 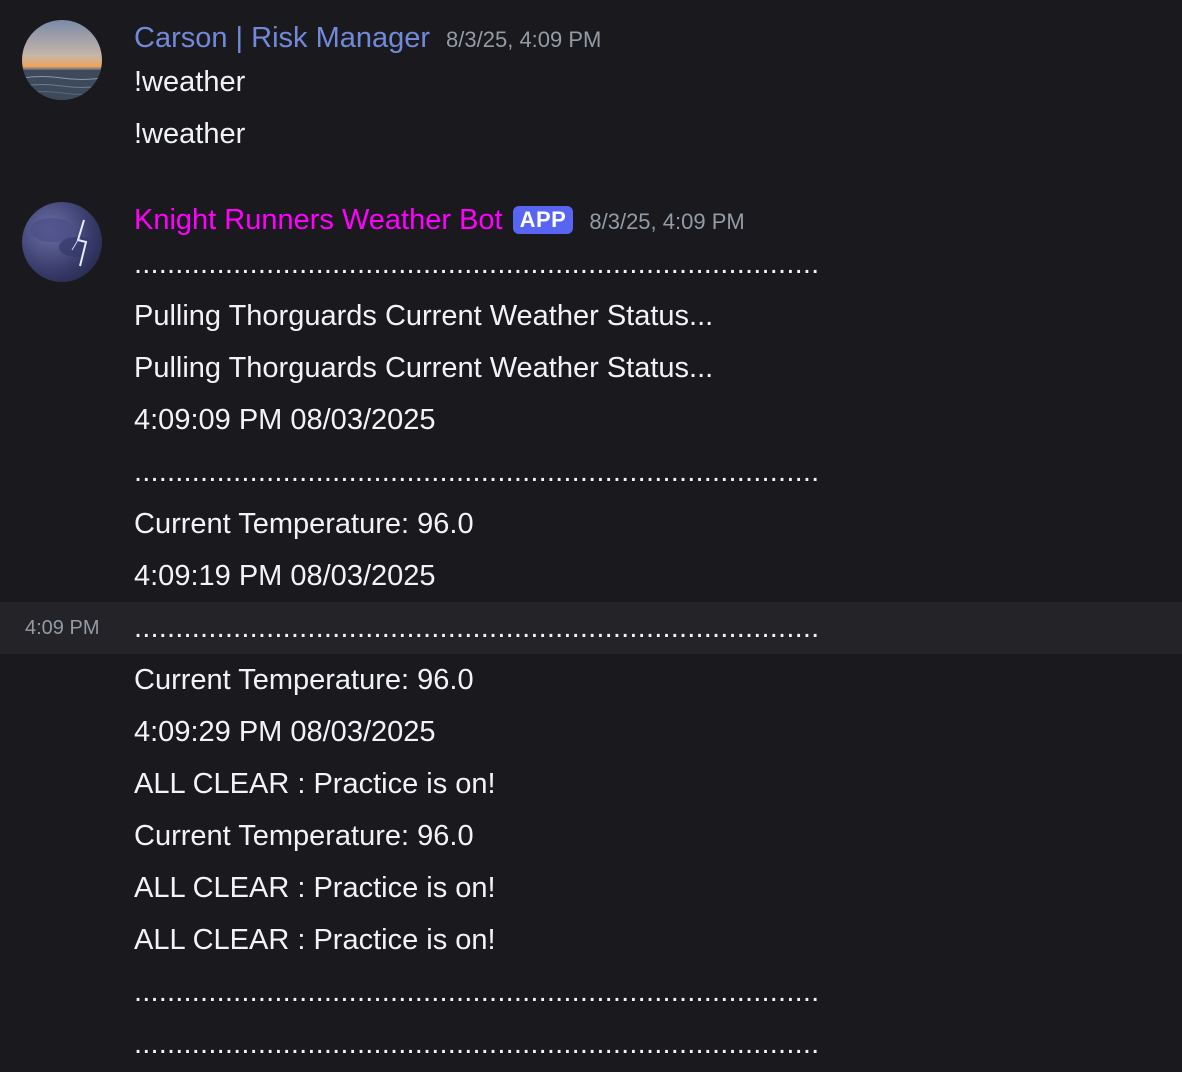 What do you see at coordinates (282, 38) in the screenshot?
I see `username-carson: Carson | Risk Manager` at bounding box center [282, 38].